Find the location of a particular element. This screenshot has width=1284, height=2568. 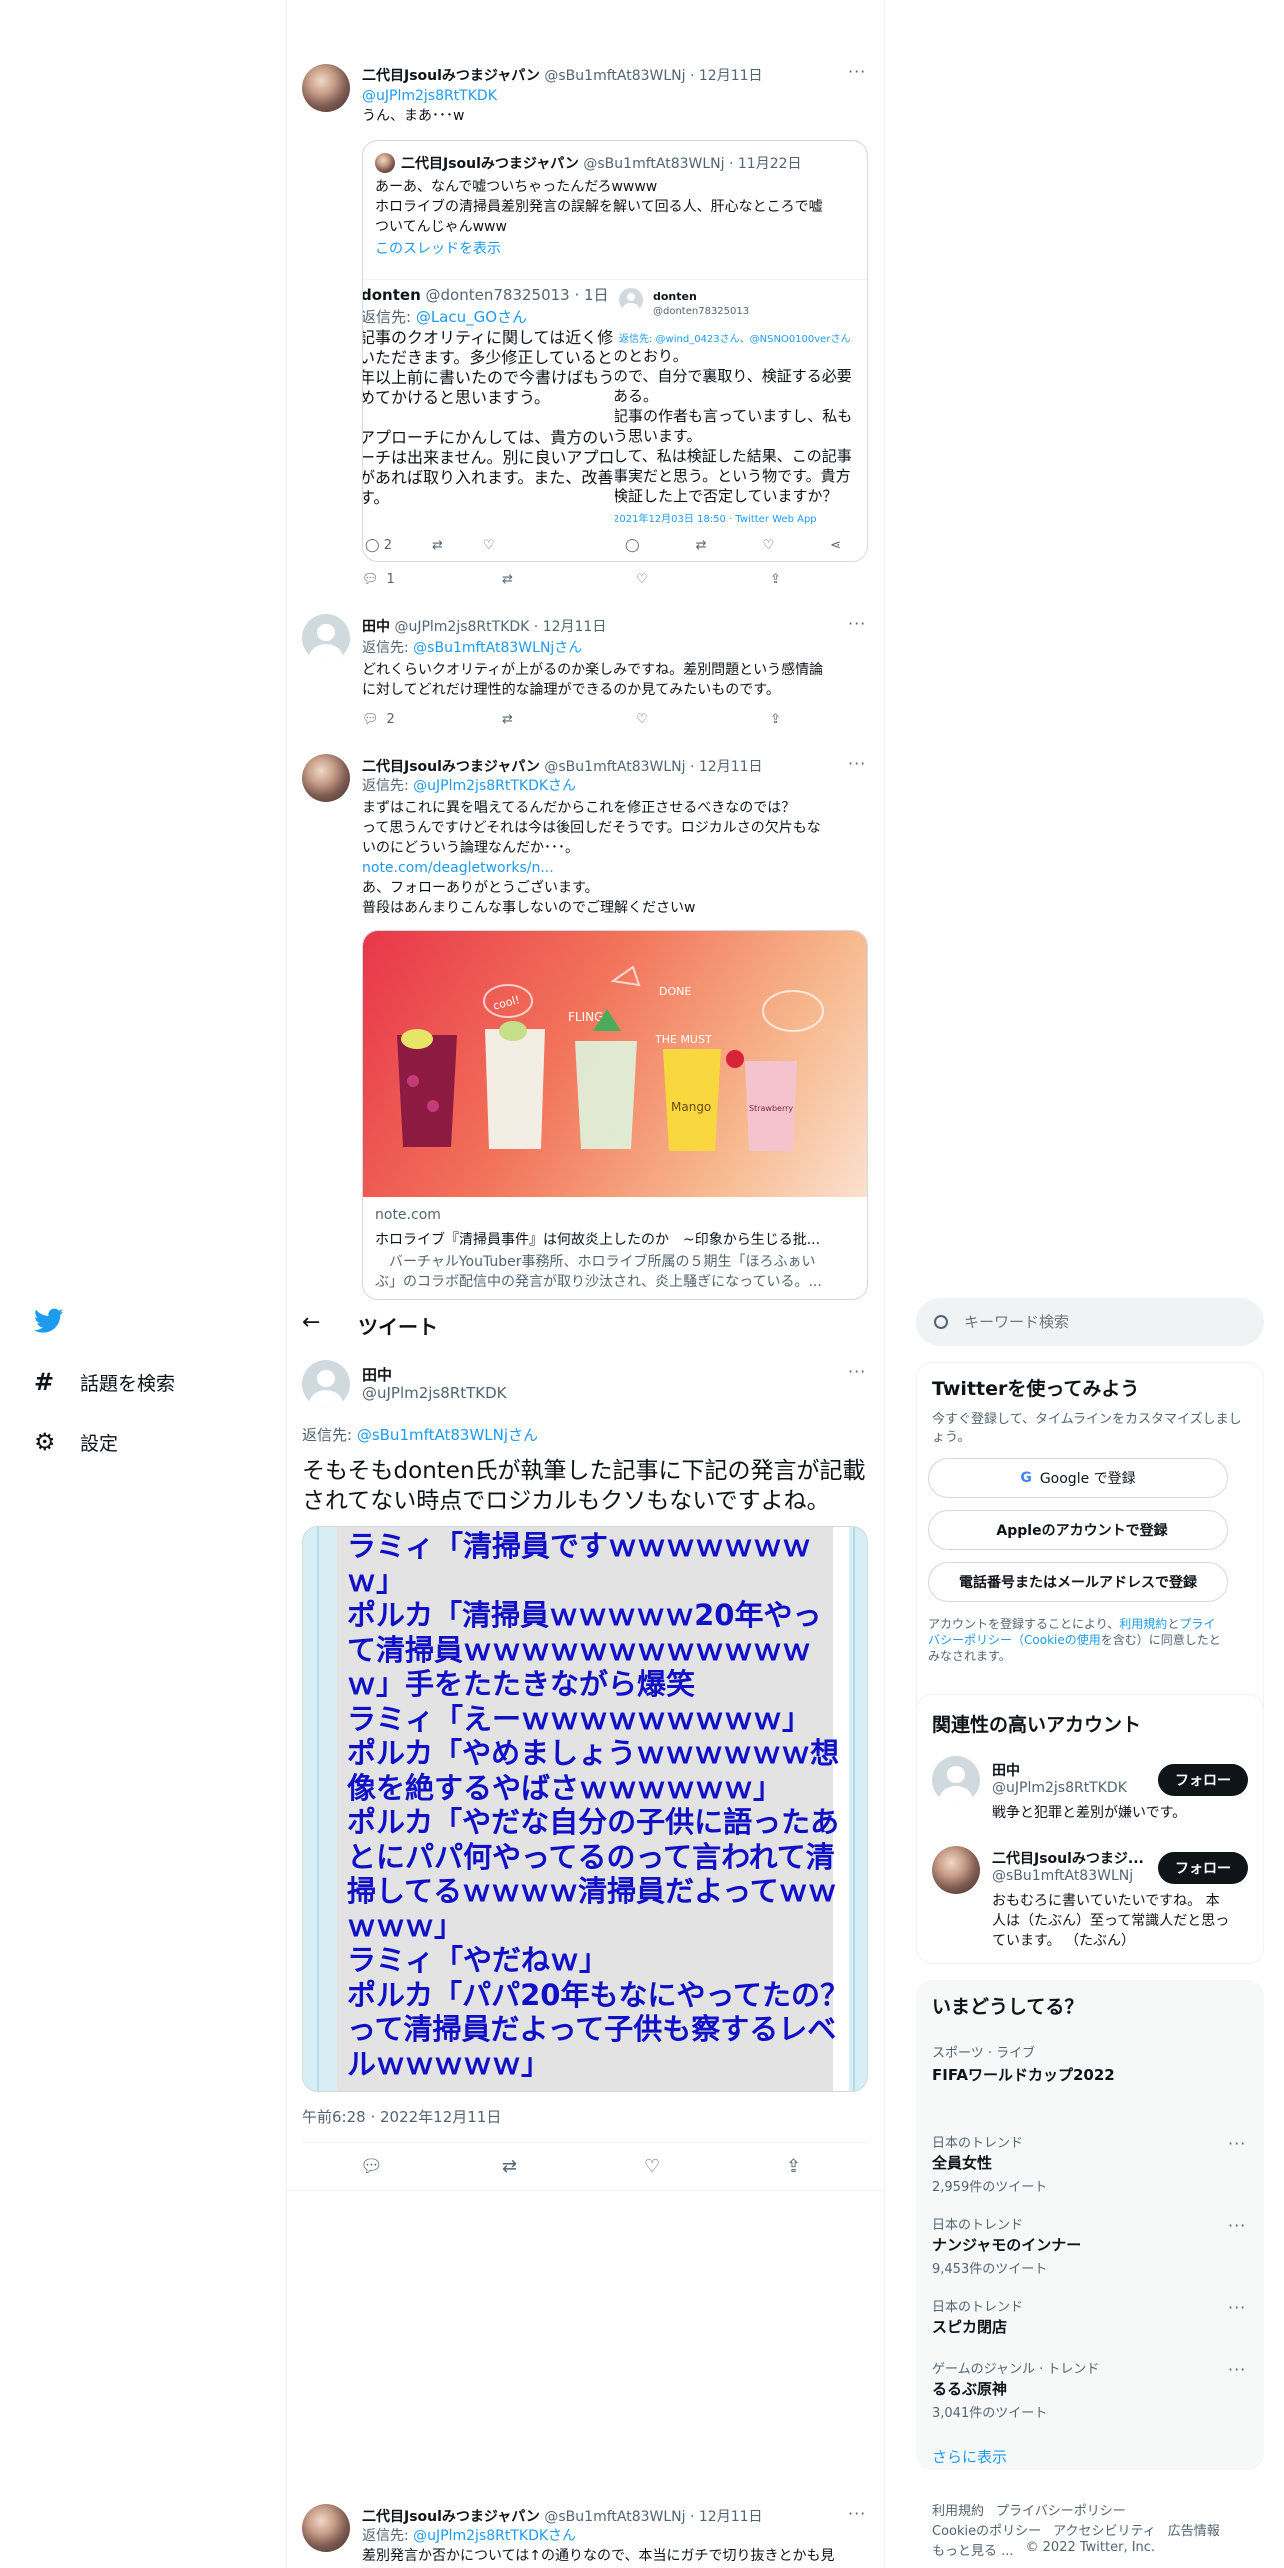

nav-settings: ⚙ 設定 is located at coordinates (76, 1442).